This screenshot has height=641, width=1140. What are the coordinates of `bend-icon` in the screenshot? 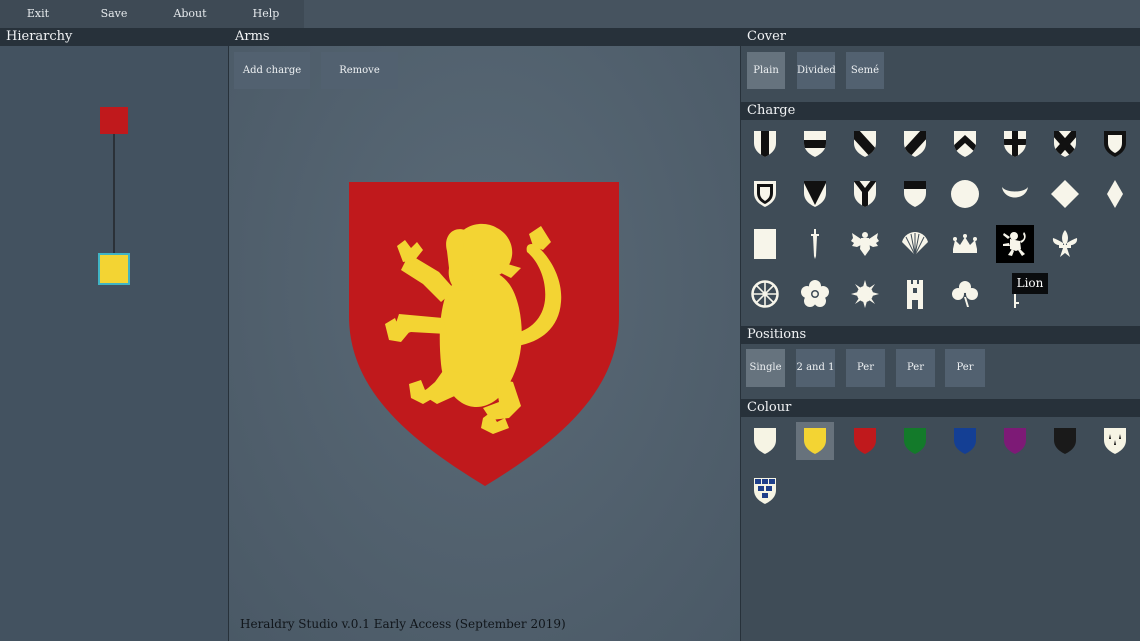 It's located at (865, 144).